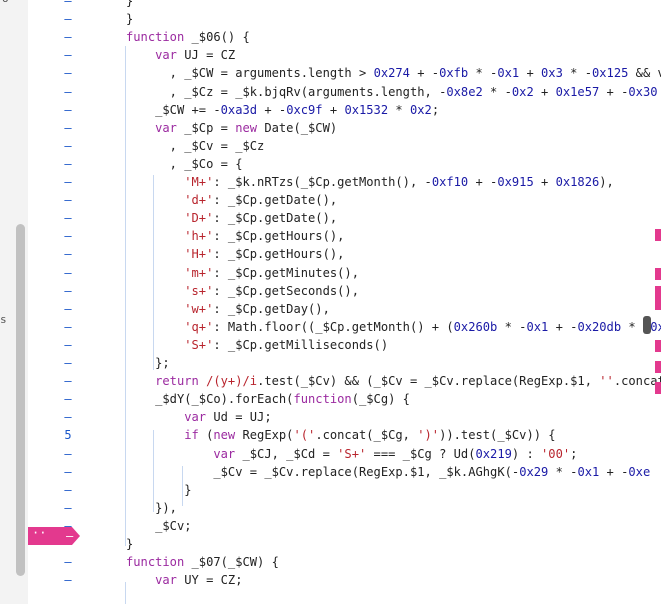 This screenshot has height=604, width=661. Describe the element at coordinates (647, 325) in the screenshot. I see `code-vertical-scrollbar` at that location.